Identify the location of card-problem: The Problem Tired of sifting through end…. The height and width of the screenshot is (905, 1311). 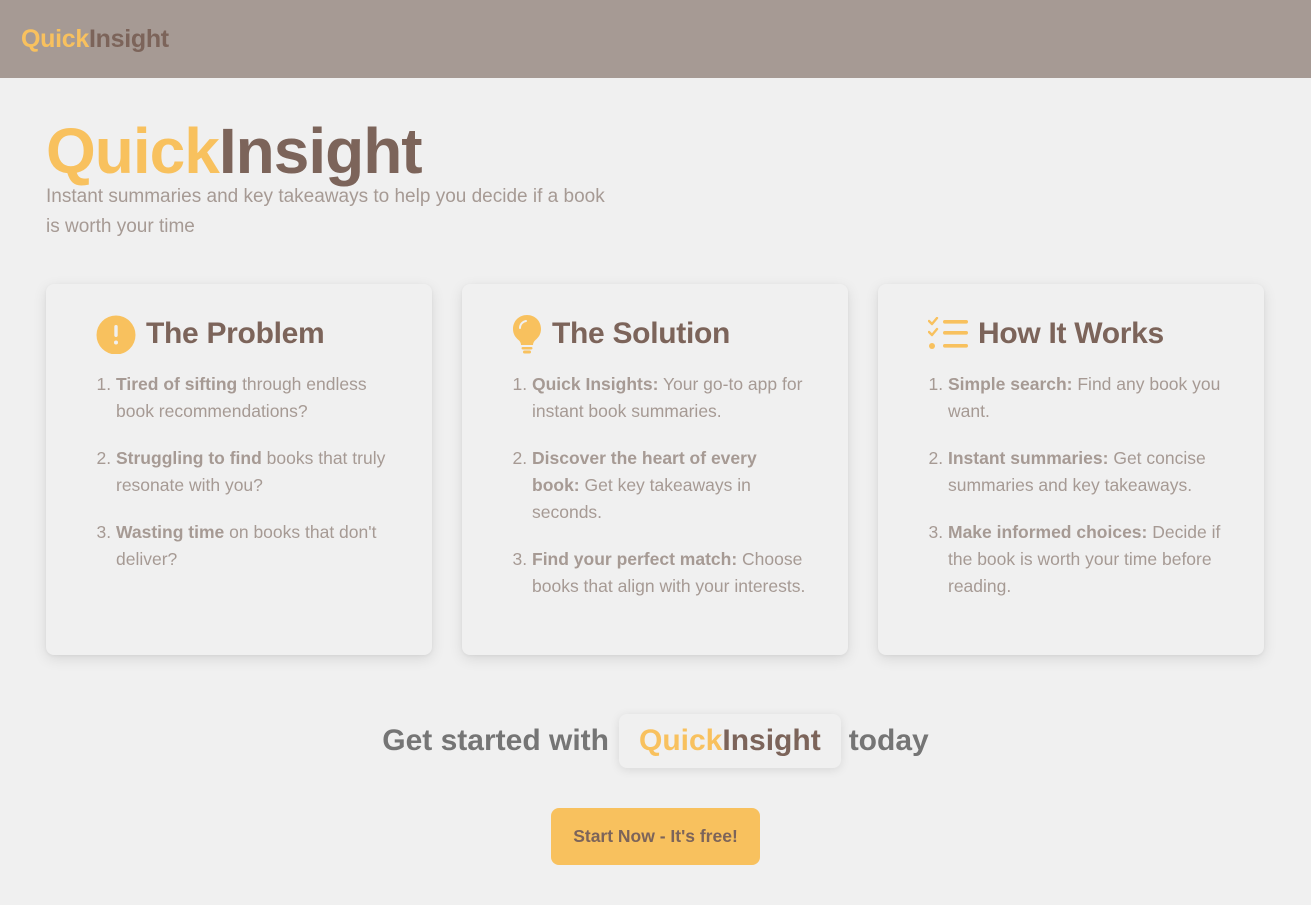
(239, 469).